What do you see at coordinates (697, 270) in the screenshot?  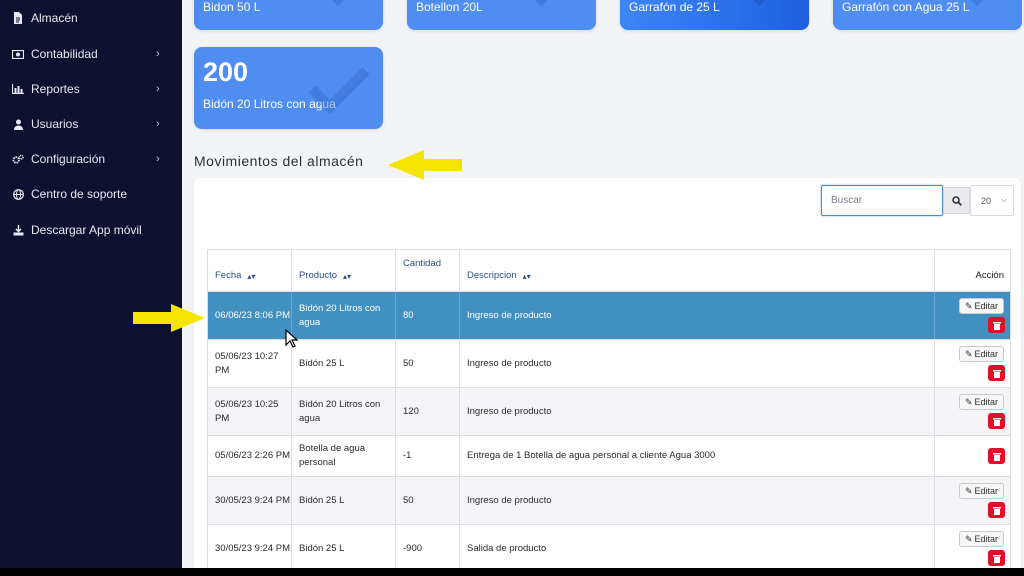 I see `col-descripcion: Descripcion ▴▾` at bounding box center [697, 270].